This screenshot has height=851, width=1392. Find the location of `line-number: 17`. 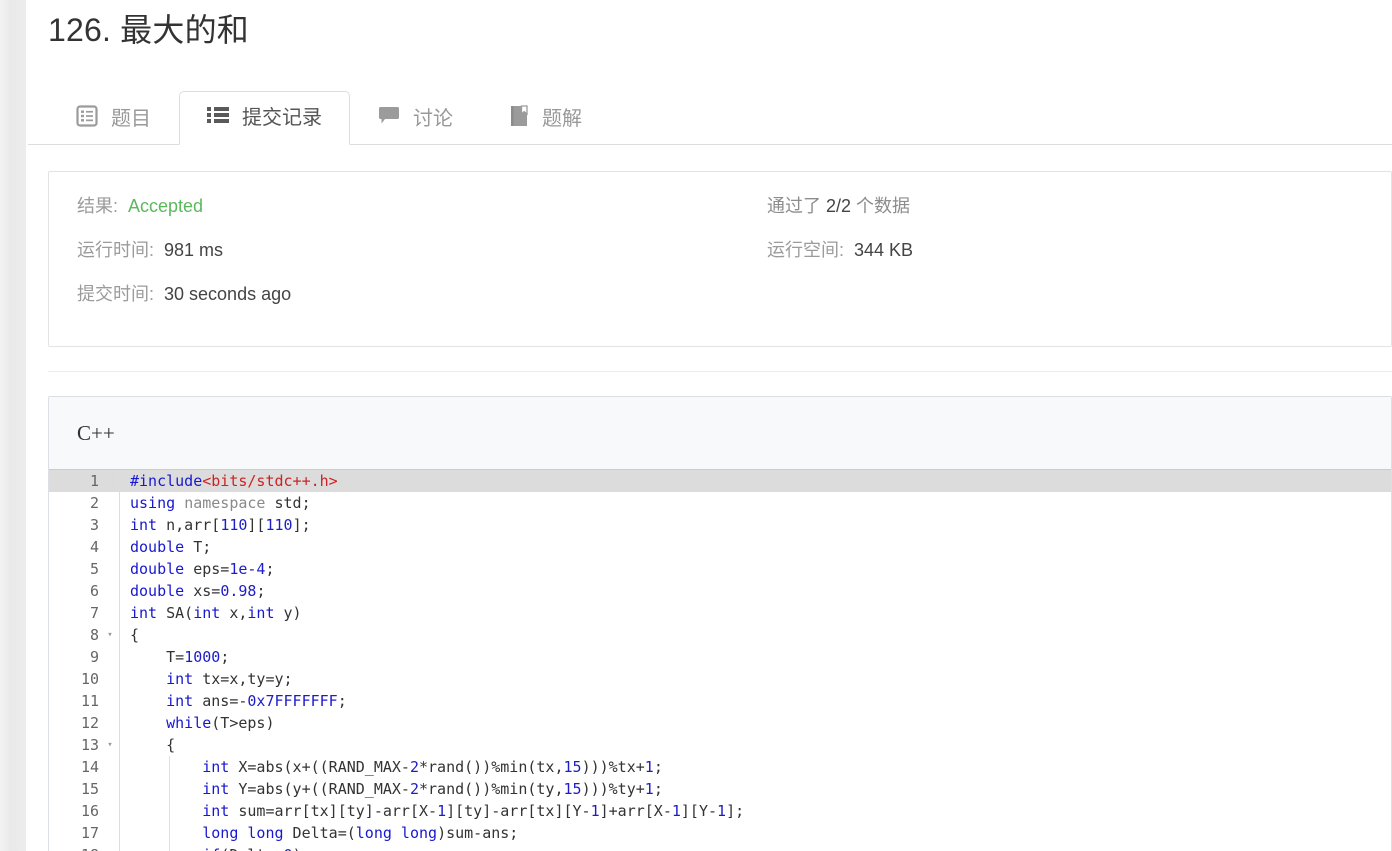

line-number: 17 is located at coordinates (75, 833).